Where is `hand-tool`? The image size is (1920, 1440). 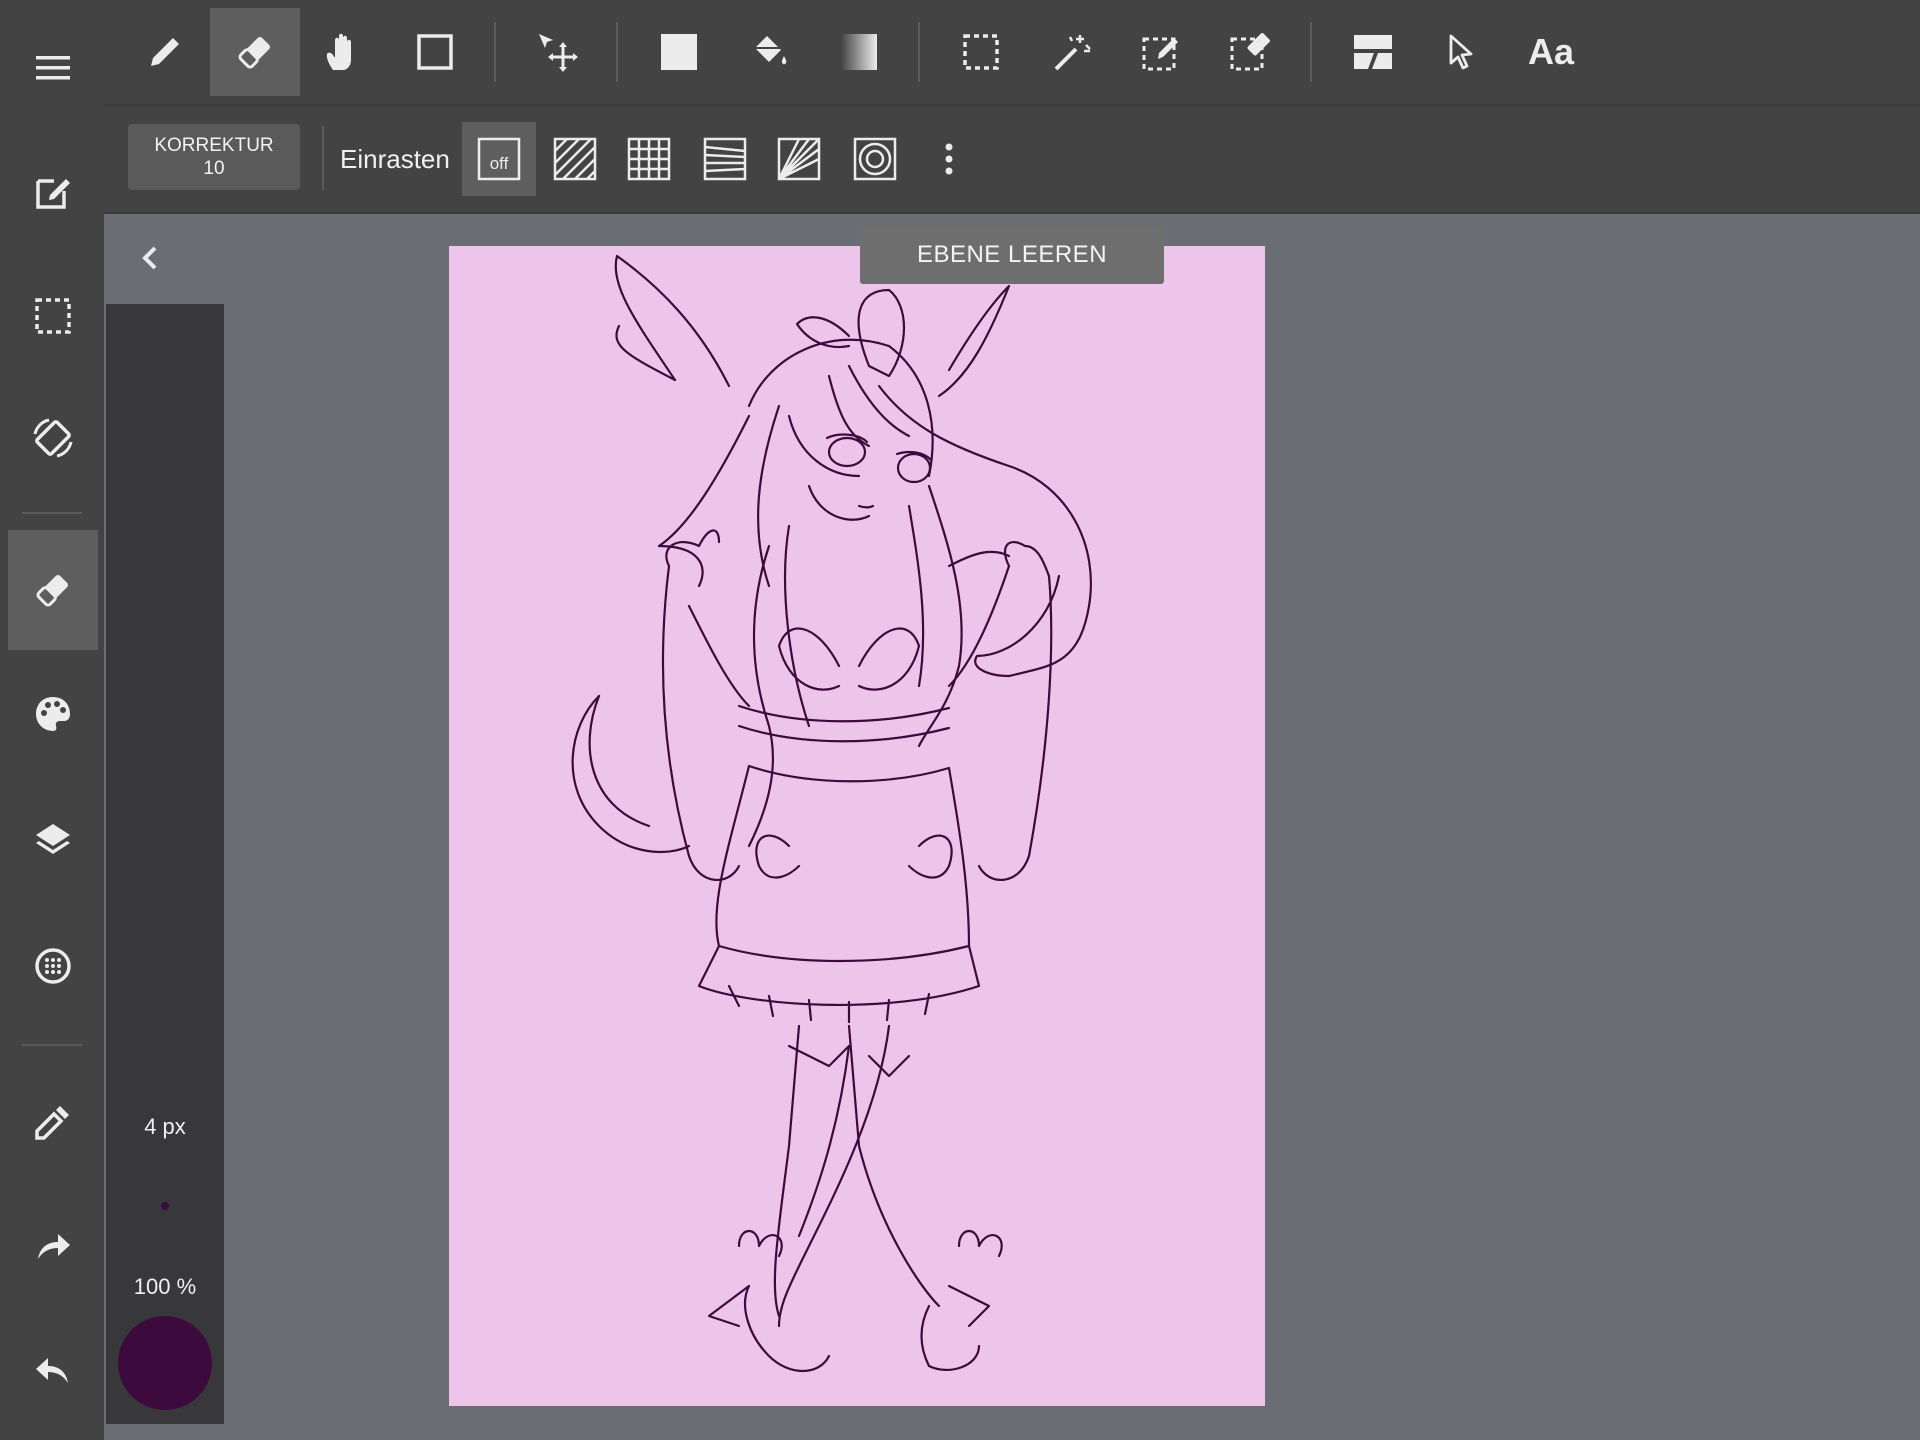 hand-tool is located at coordinates (343, 52).